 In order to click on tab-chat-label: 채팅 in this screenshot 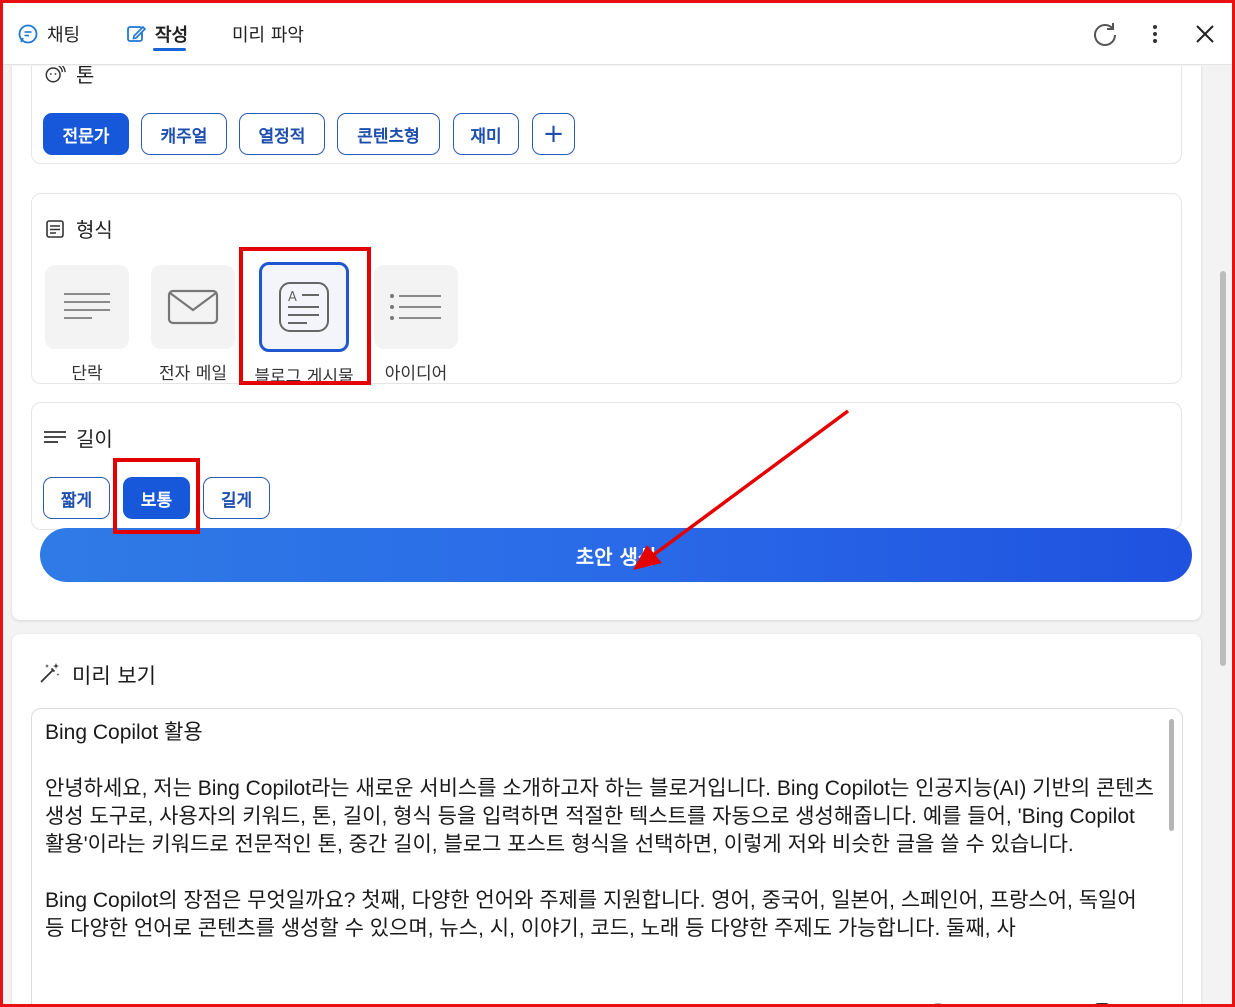, I will do `click(64, 35)`.